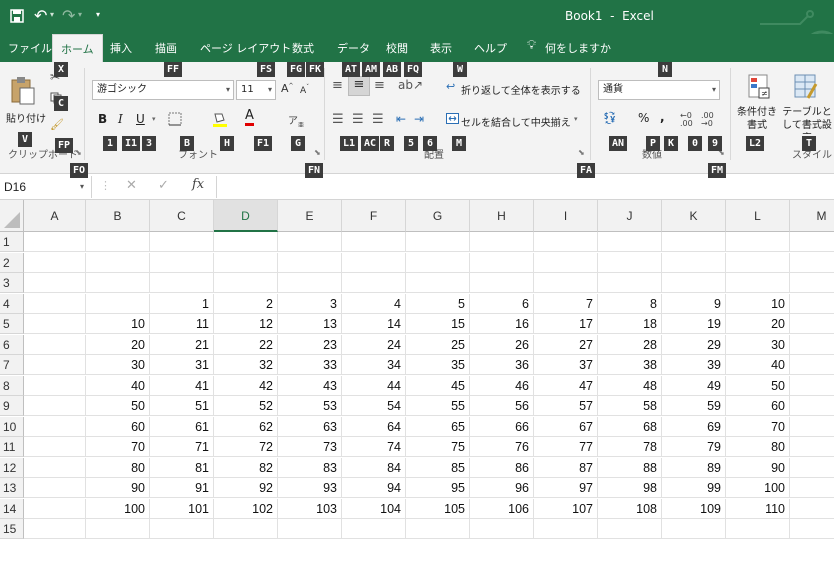  Describe the element at coordinates (12, 406) in the screenshot. I see `row-header-9: 9` at that location.